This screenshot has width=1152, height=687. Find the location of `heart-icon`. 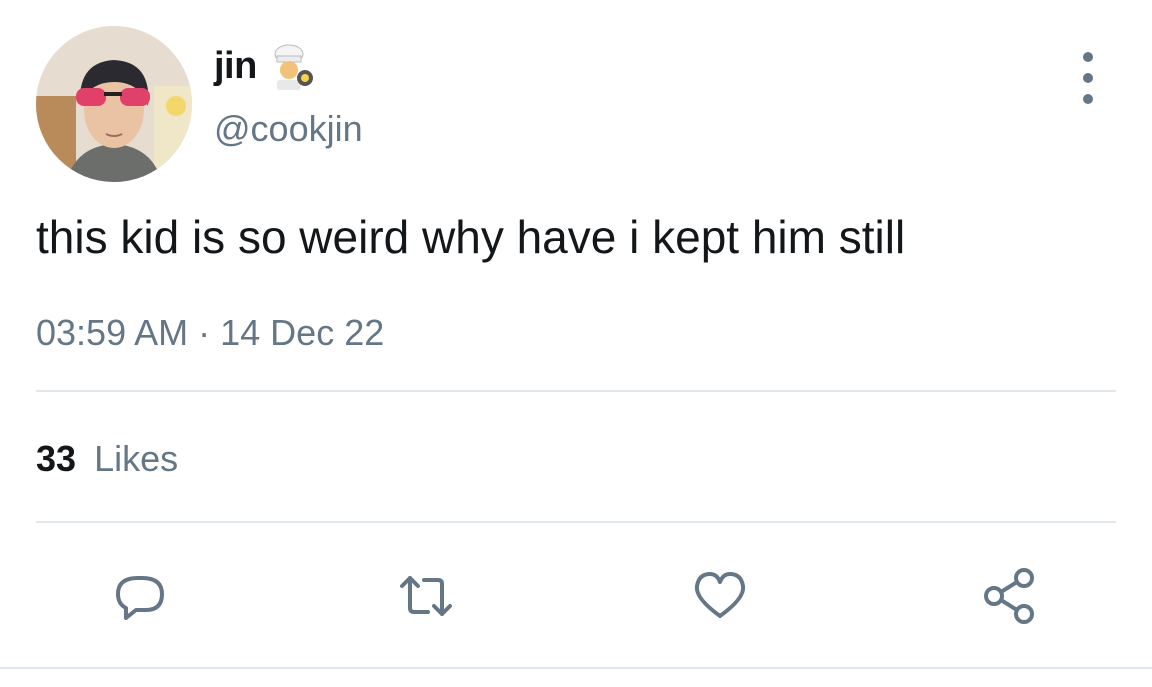

heart-icon is located at coordinates (720, 595).